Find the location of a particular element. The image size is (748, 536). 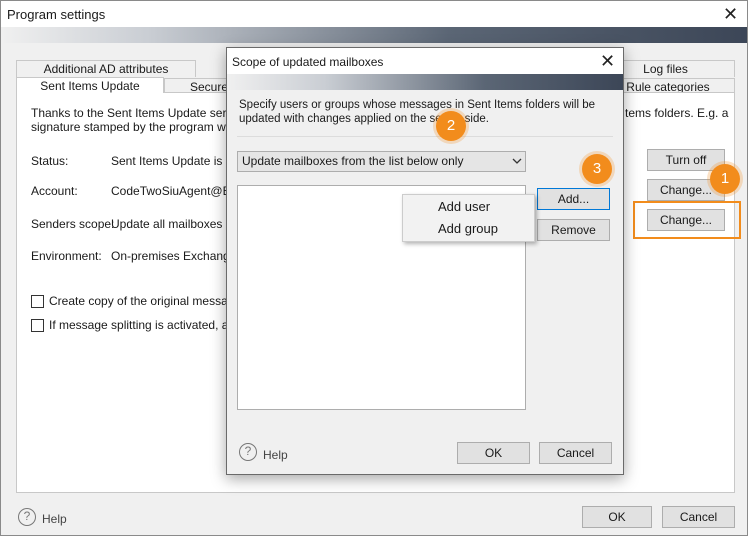

account-value: CodeTwoSiuAgent@ER. is located at coordinates (177, 191).